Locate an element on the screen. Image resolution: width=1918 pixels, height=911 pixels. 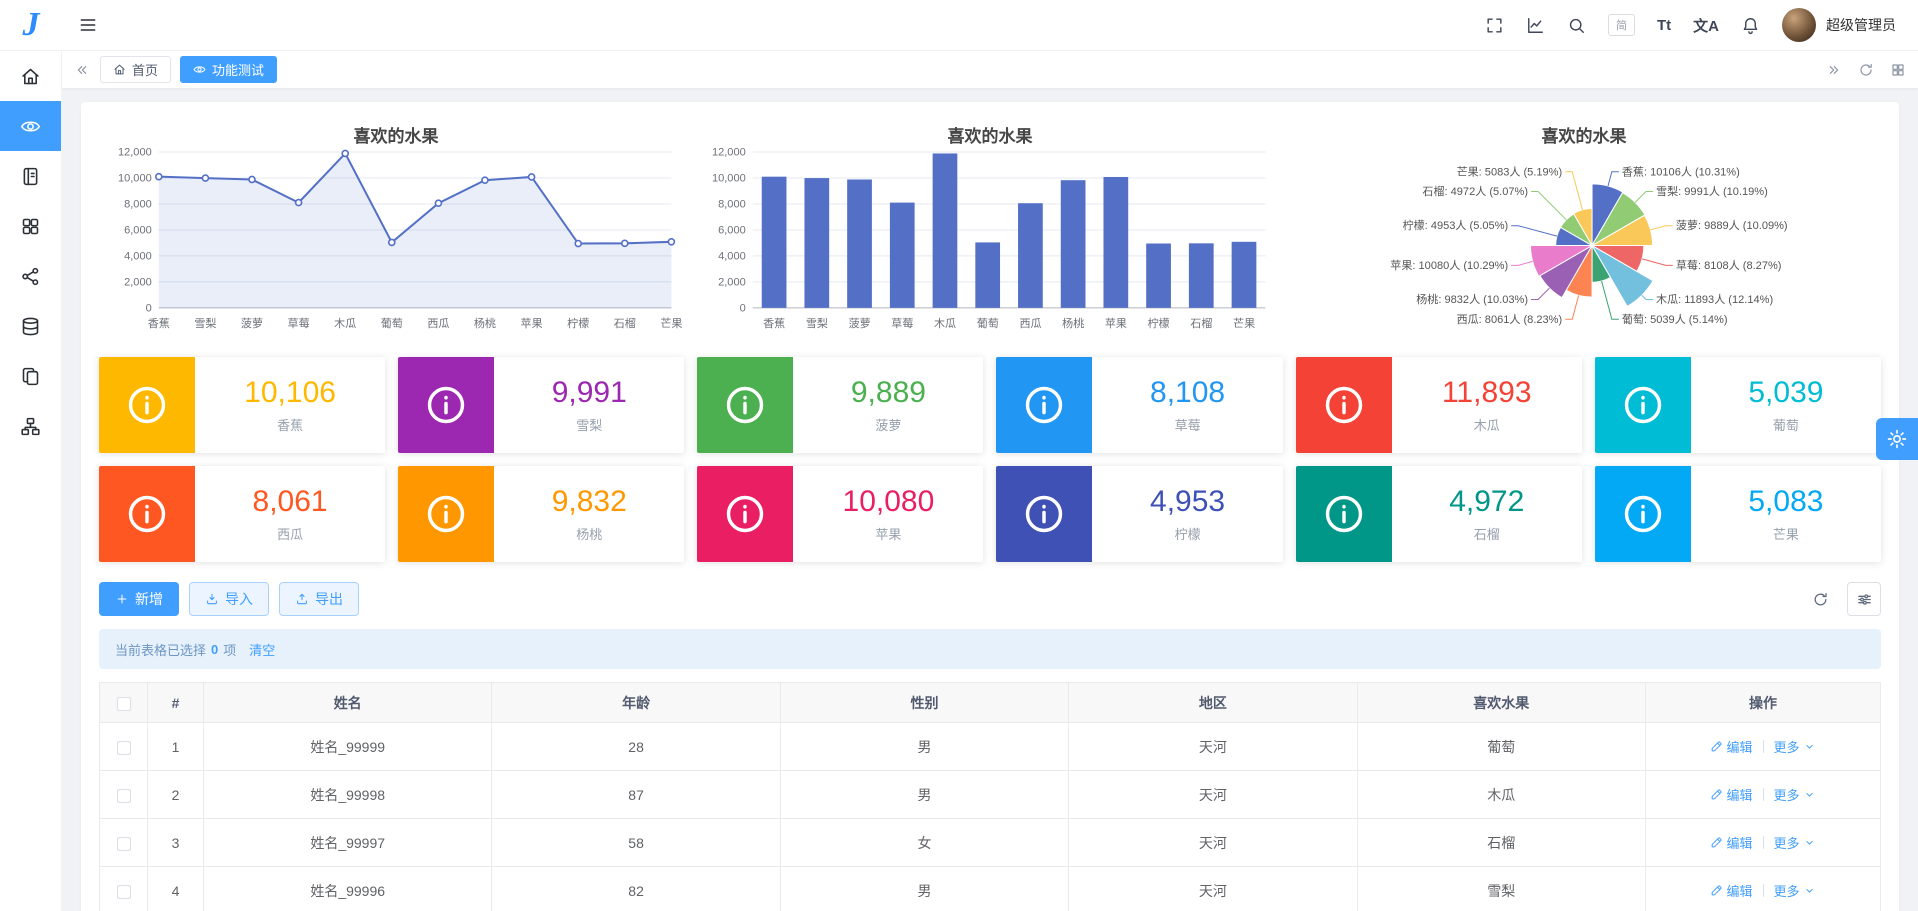
table-head-row: # 姓名 年龄 性别 地区 喜欢水果 操作 is located at coordinates (990, 702).